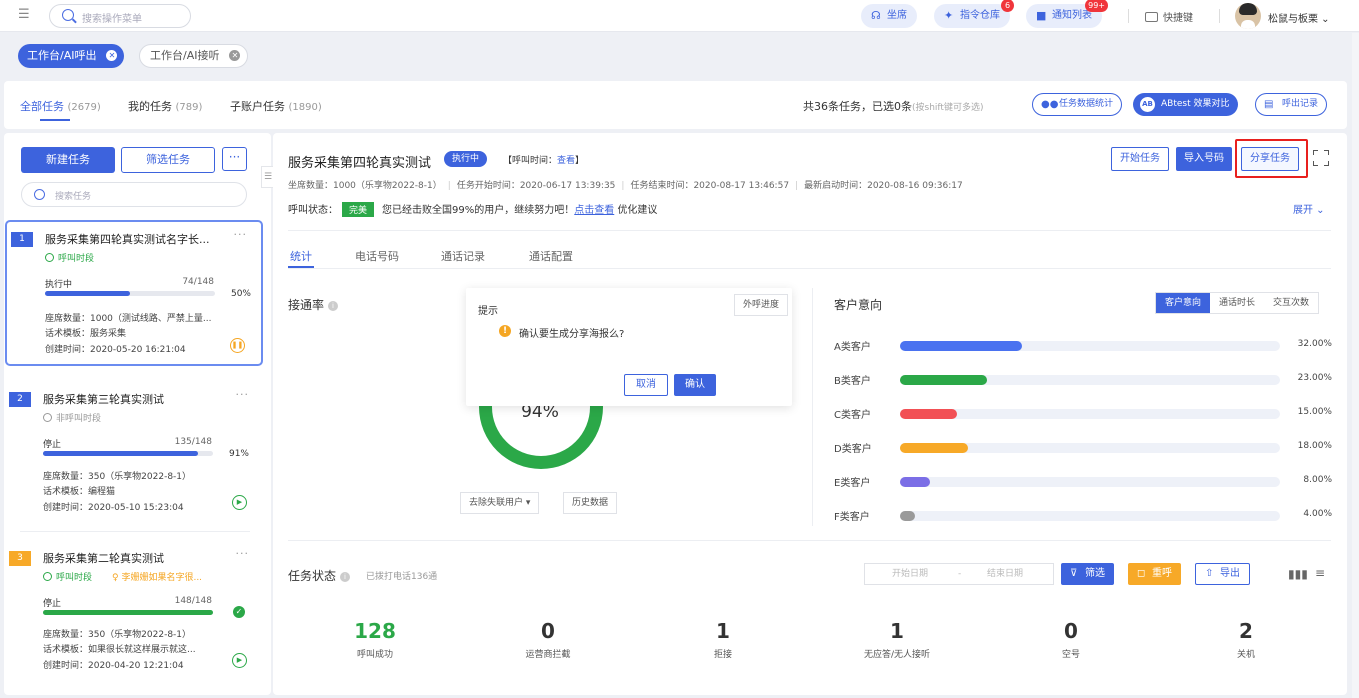 This screenshot has height=698, width=1359. I want to click on search-icon, so click(68, 15).